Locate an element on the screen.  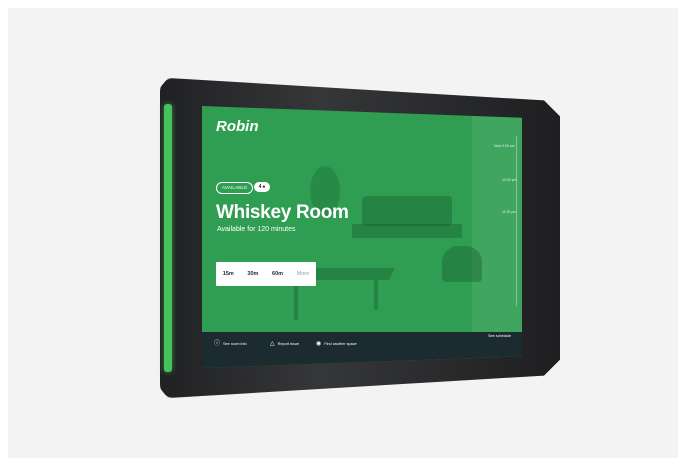
book-15m-button: 15m is located at coordinates (228, 274).